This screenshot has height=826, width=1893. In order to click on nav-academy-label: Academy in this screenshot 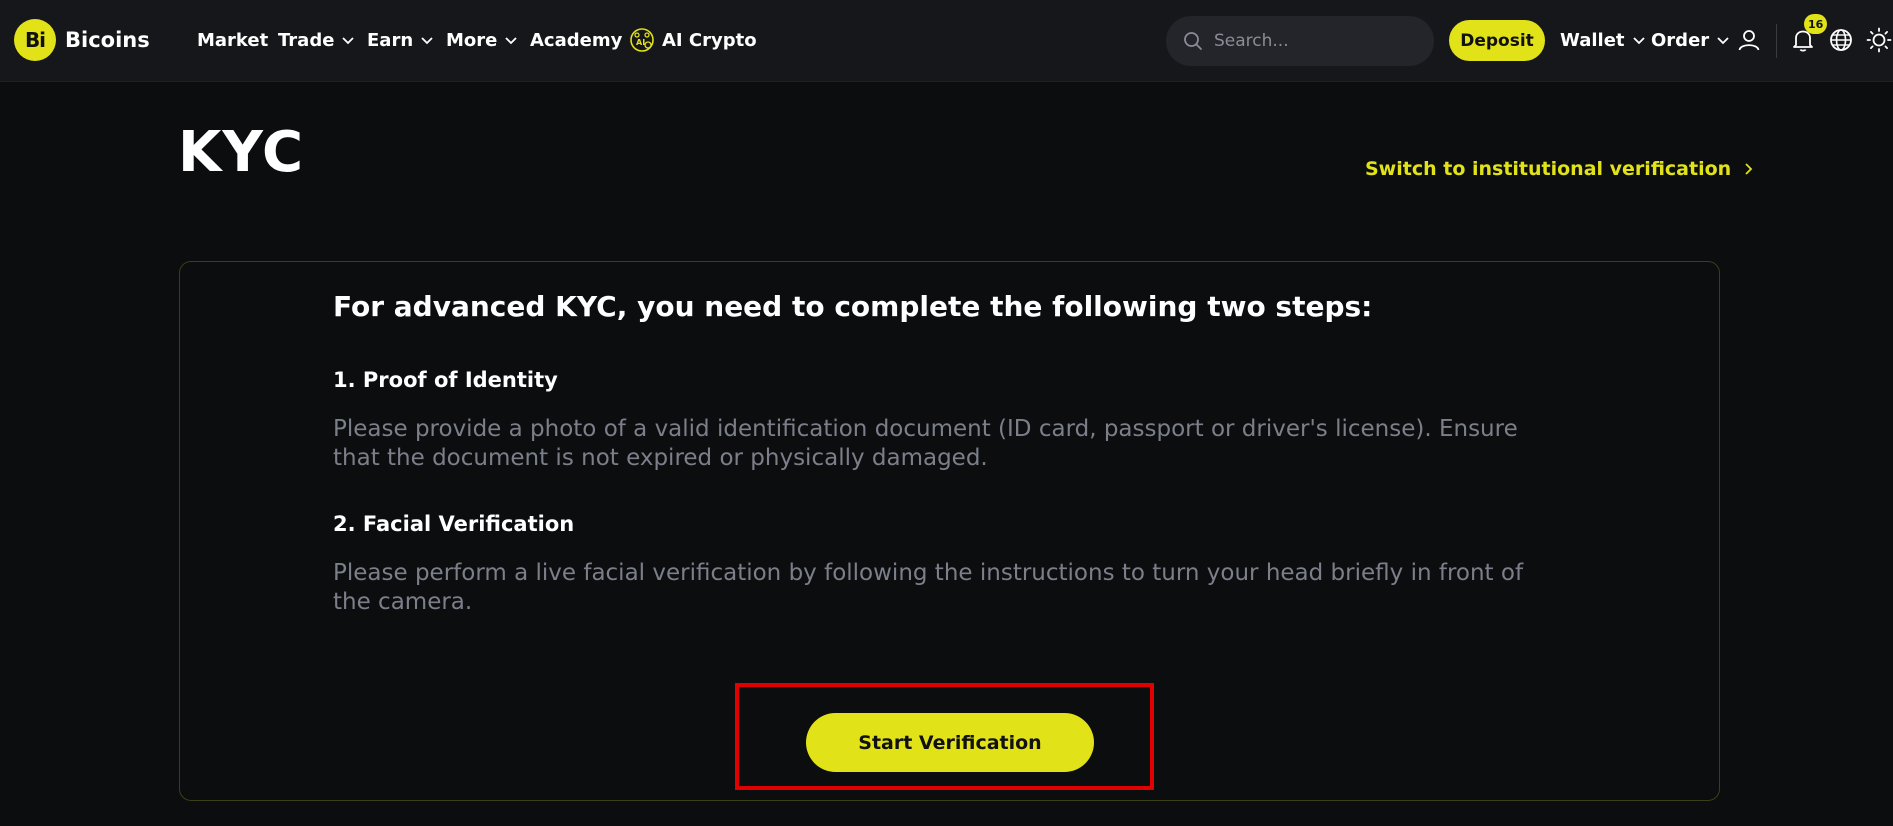, I will do `click(576, 40)`.